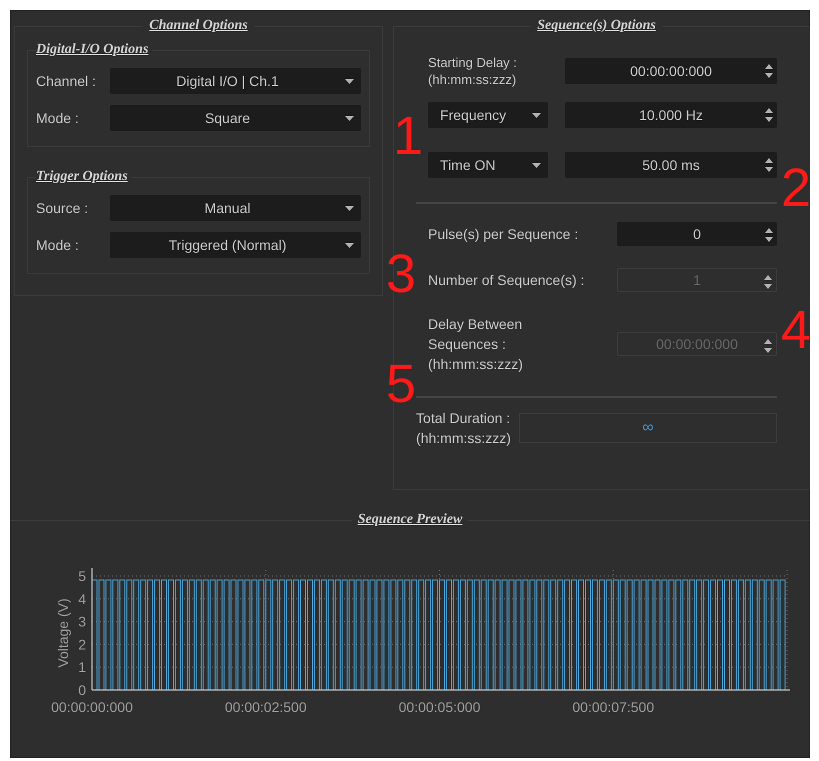 Image resolution: width=819 pixels, height=761 pixels. Describe the element at coordinates (596, 26) in the screenshot. I see `section-title: Sequence(s) Options` at that location.